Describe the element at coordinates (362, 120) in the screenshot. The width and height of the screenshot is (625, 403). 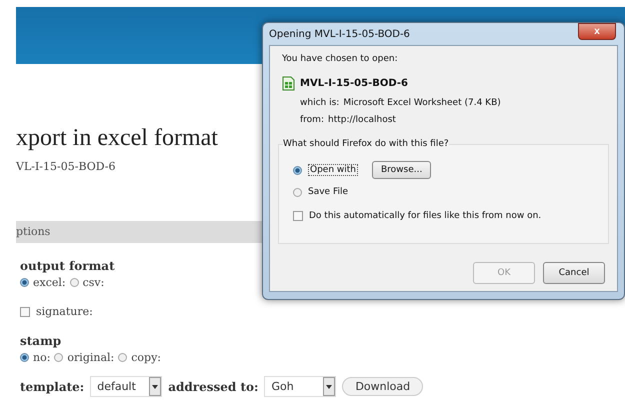
I see `info-value: http://localhost` at that location.